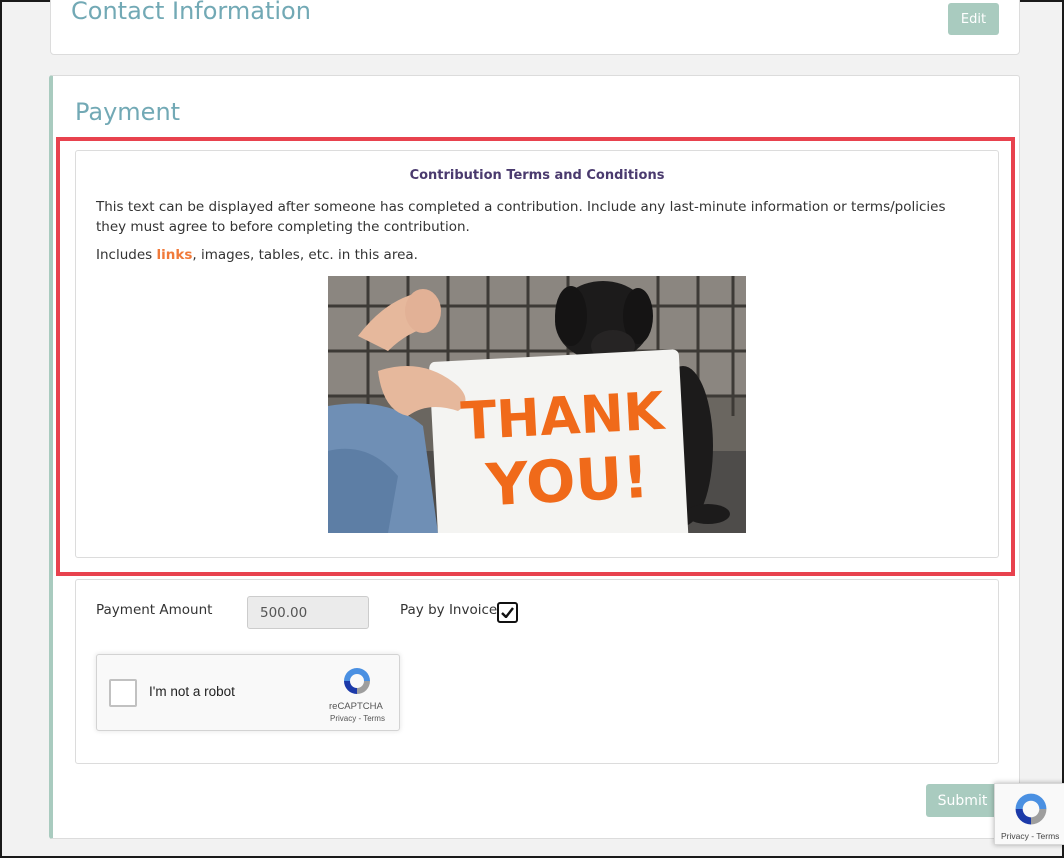 The height and width of the screenshot is (858, 1064). I want to click on you-text: YOU!, so click(566, 481).